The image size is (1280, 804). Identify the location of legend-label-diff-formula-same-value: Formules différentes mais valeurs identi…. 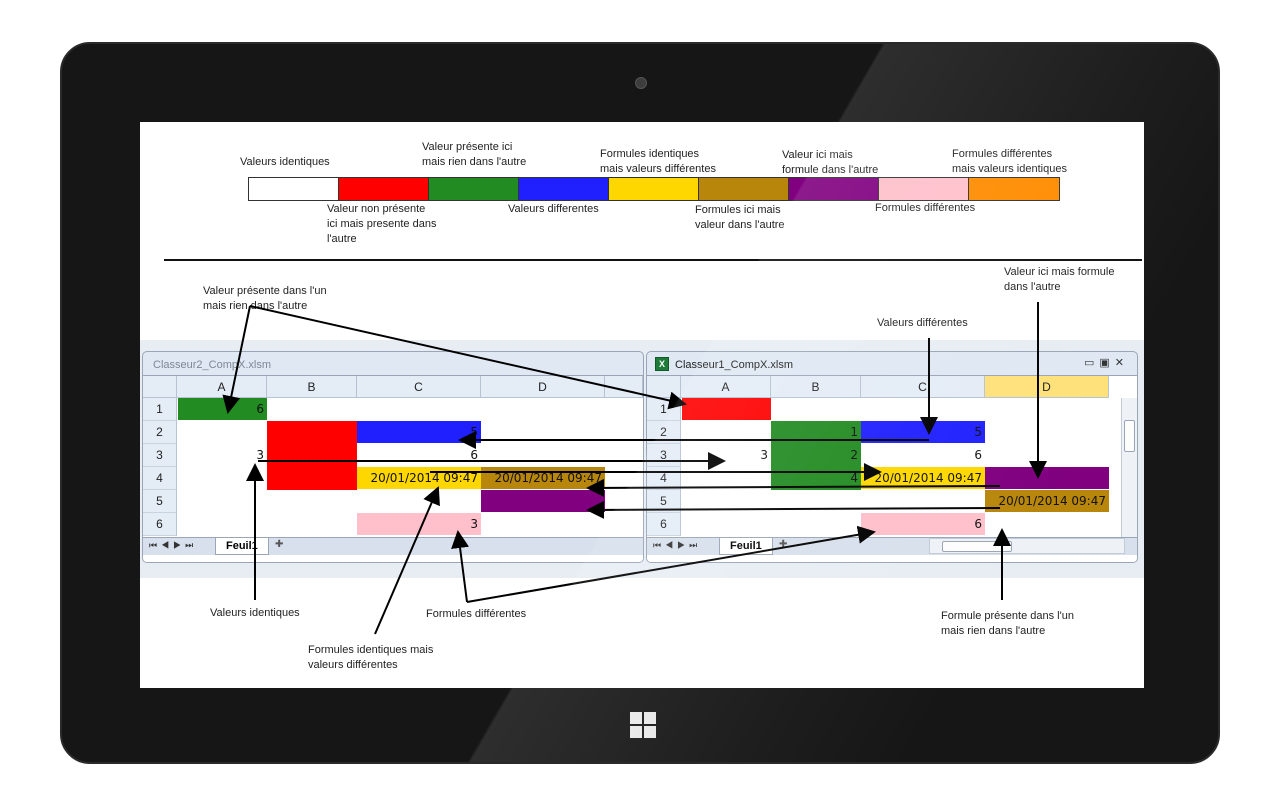
(1009, 161).